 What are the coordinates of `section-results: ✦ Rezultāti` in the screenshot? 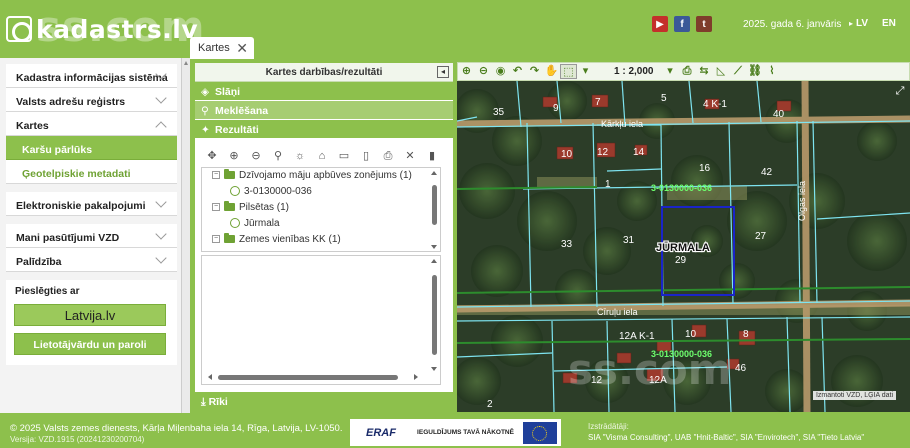 It's located at (324, 129).